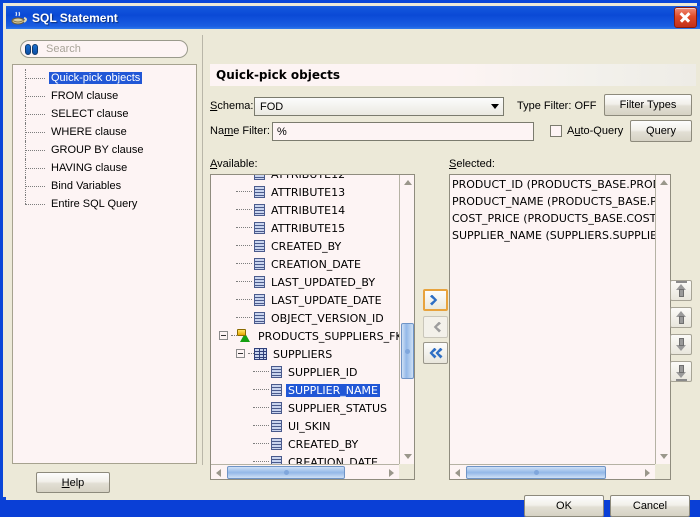  I want to click on auto-query-checkbox, so click(556, 131).